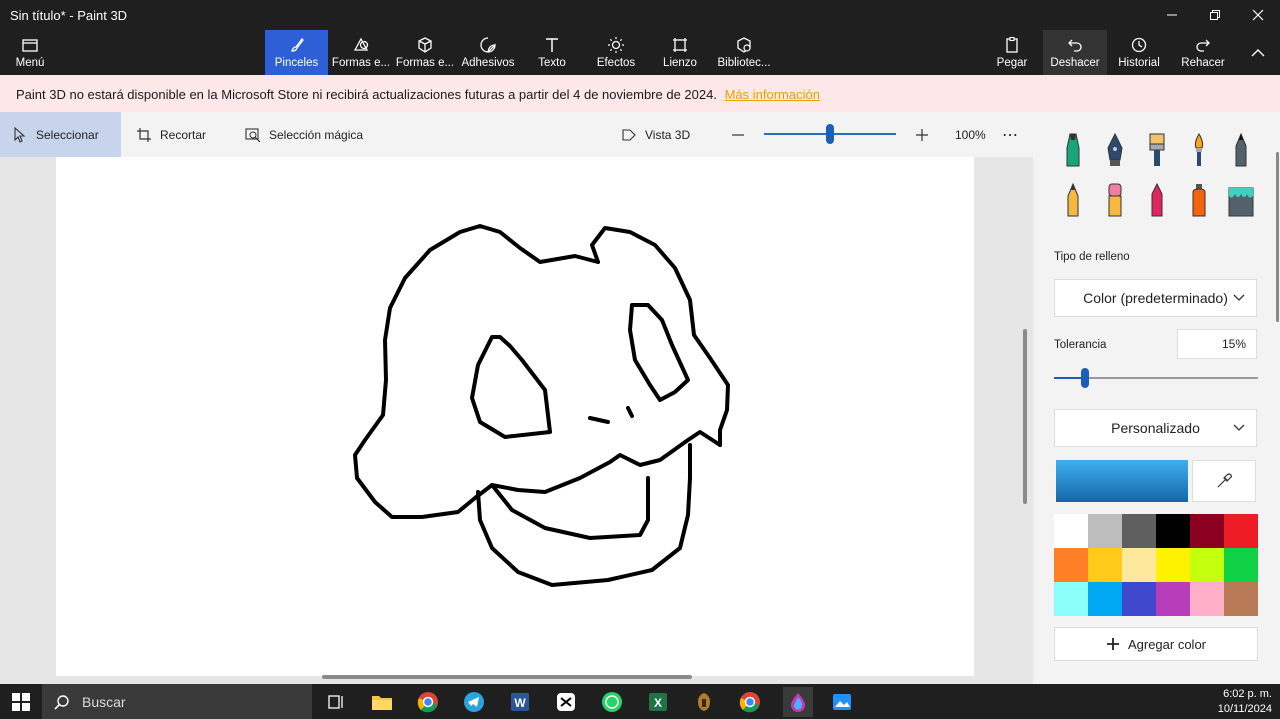  Describe the element at coordinates (1157, 200) in the screenshot. I see `crayon-brush` at that location.